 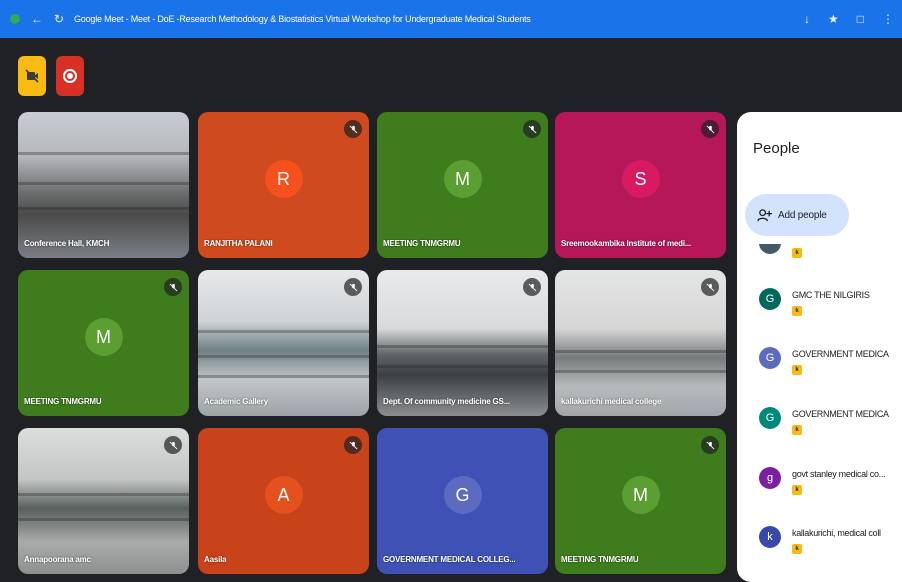 What do you see at coordinates (830, 487) in the screenshot?
I see `participant-row: g govt stanley medical co... k` at bounding box center [830, 487].